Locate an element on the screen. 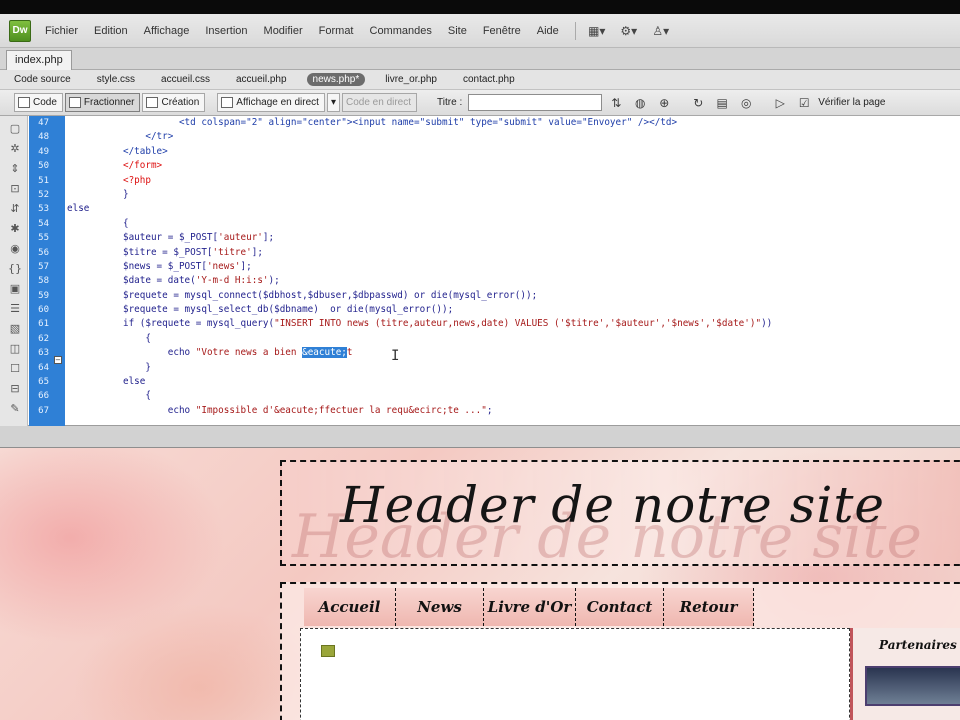  menu-fichier: Fichier is located at coordinates (61, 31).